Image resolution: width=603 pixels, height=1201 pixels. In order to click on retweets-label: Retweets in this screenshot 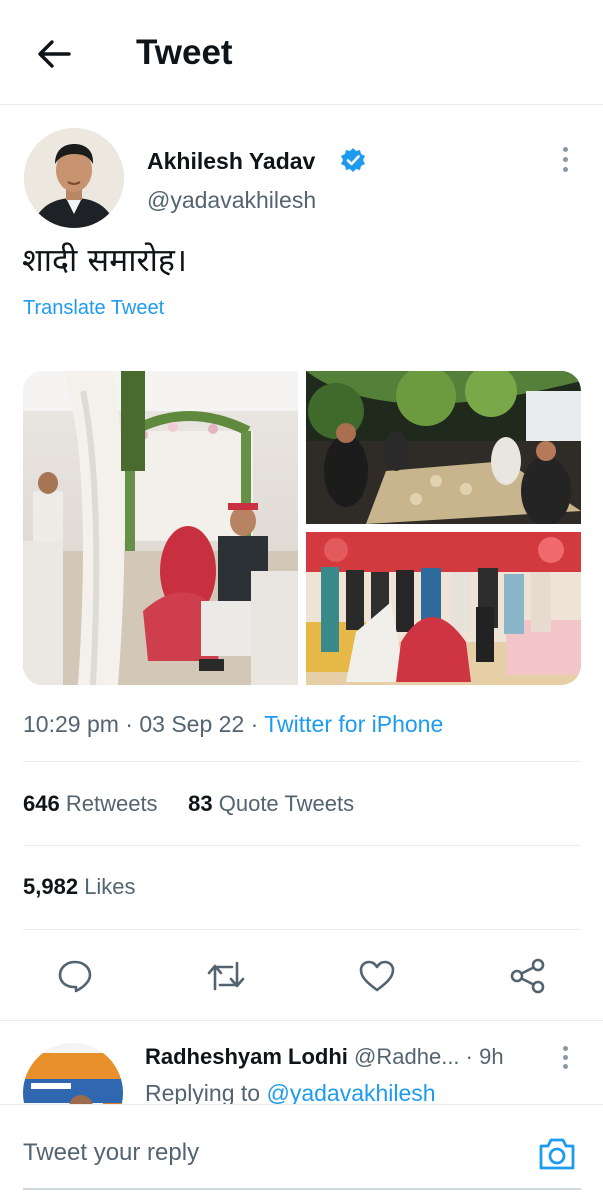, I will do `click(111, 803)`.